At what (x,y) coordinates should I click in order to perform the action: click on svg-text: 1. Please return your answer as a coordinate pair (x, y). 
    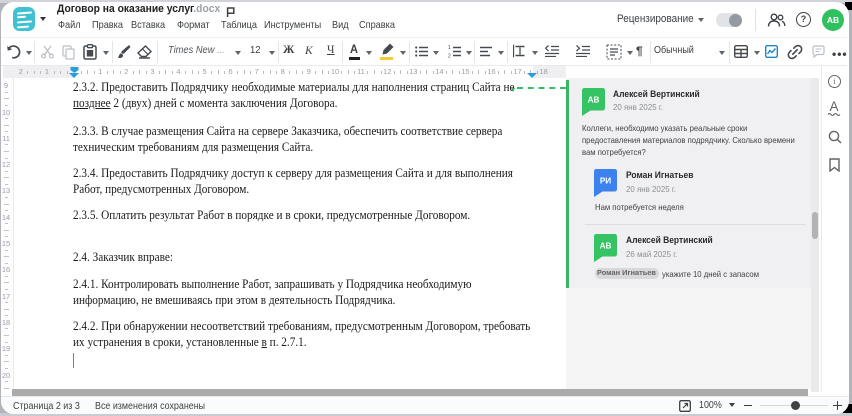
    Looking at the image, I should click on (449, 48).